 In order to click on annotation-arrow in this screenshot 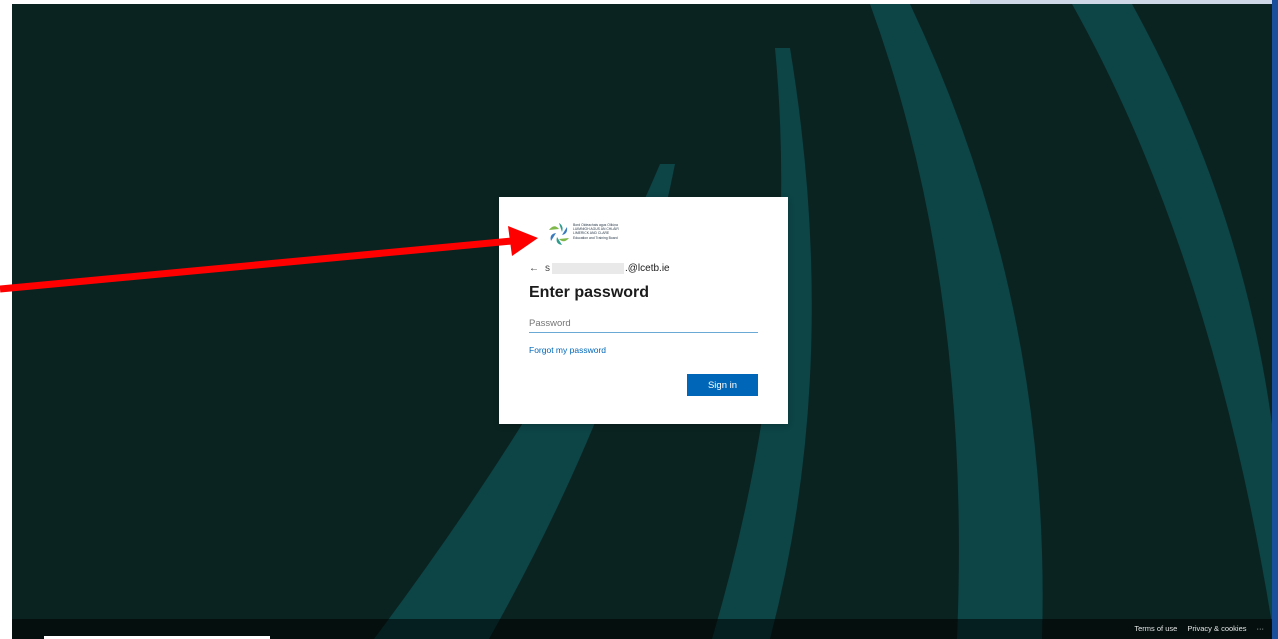, I will do `click(269, 259)`.